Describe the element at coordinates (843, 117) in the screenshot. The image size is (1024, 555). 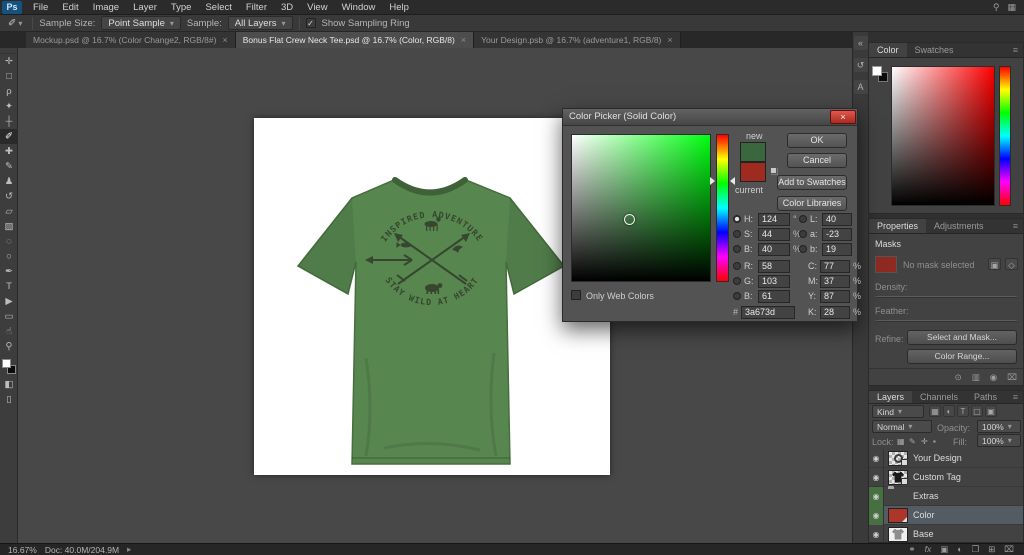
I see `close-dialog-button: ×` at that location.